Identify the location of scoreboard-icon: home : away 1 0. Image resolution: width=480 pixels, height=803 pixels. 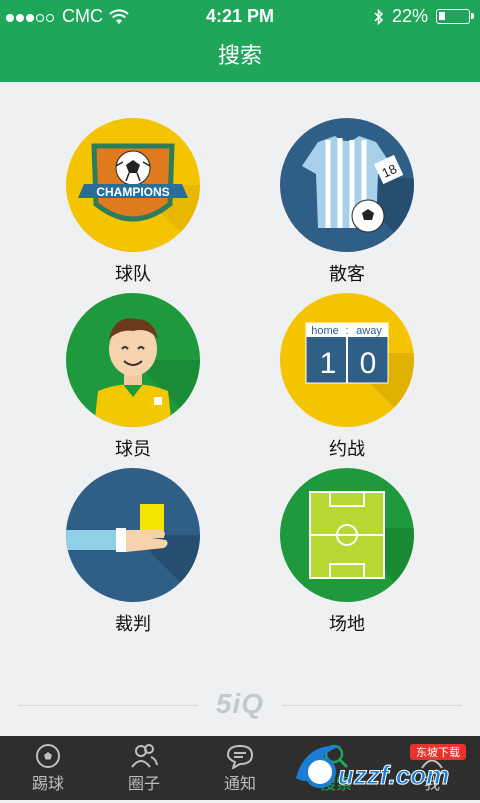
(347, 360).